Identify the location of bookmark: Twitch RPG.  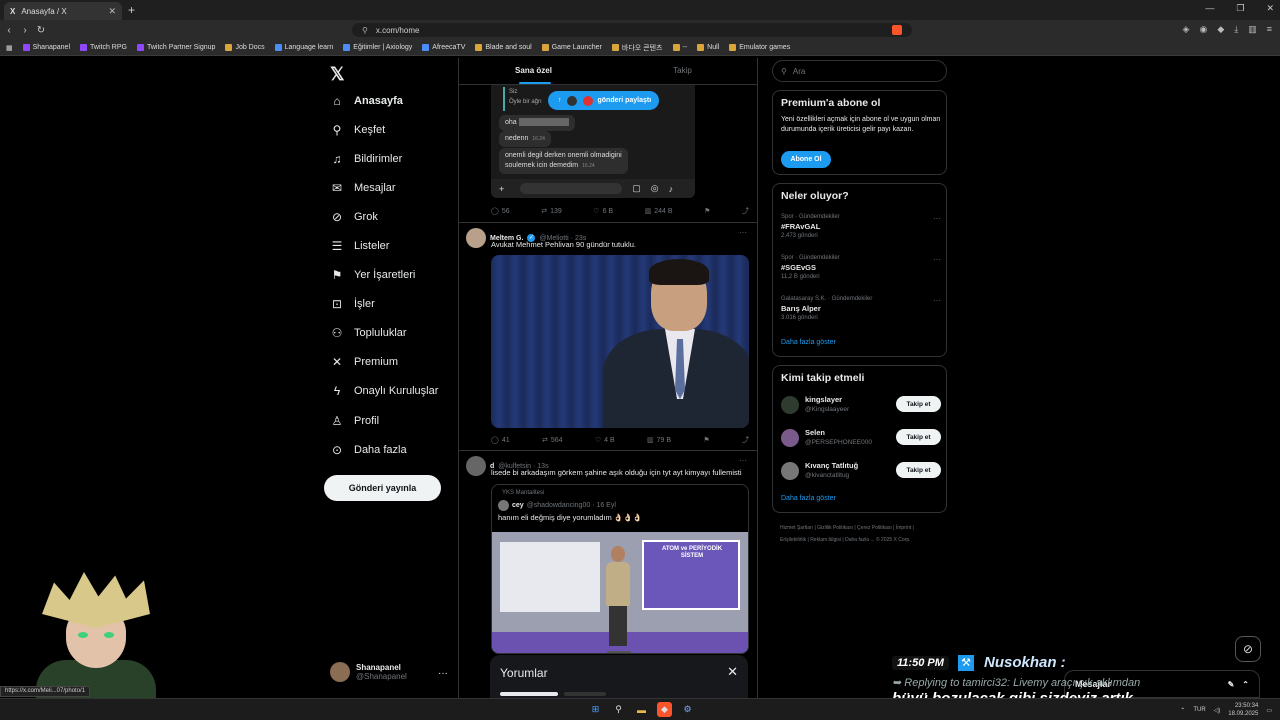
(103, 47).